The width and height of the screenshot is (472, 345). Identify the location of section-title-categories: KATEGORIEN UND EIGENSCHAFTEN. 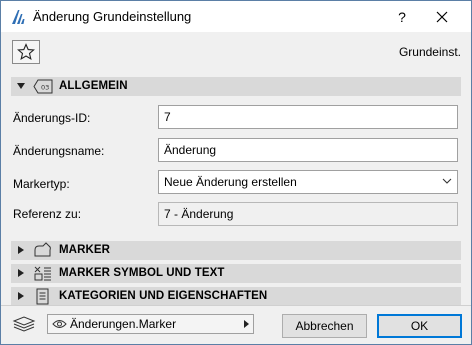
(163, 296).